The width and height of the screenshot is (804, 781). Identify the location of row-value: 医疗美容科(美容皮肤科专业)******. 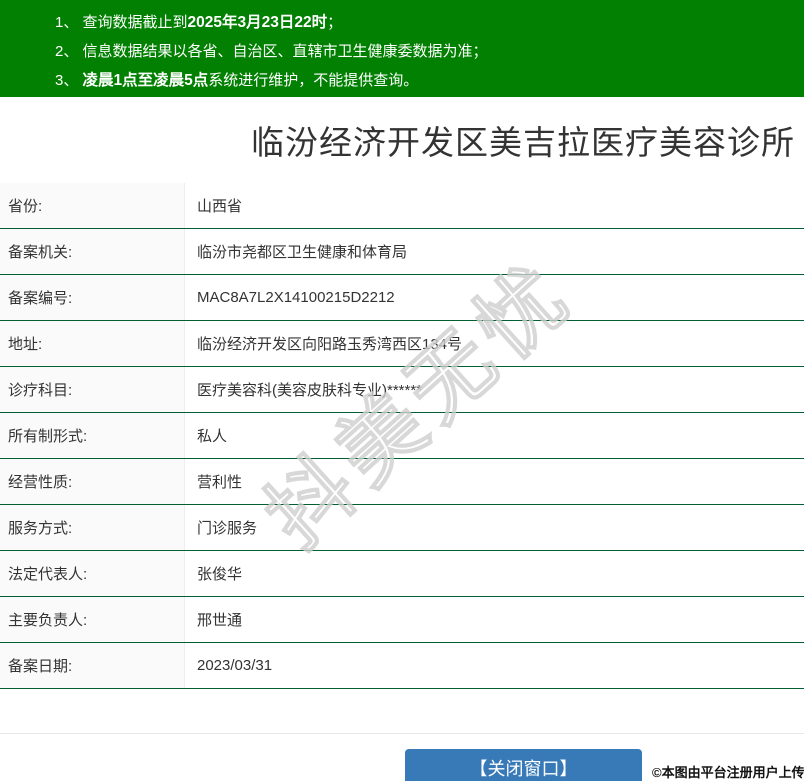
(310, 390).